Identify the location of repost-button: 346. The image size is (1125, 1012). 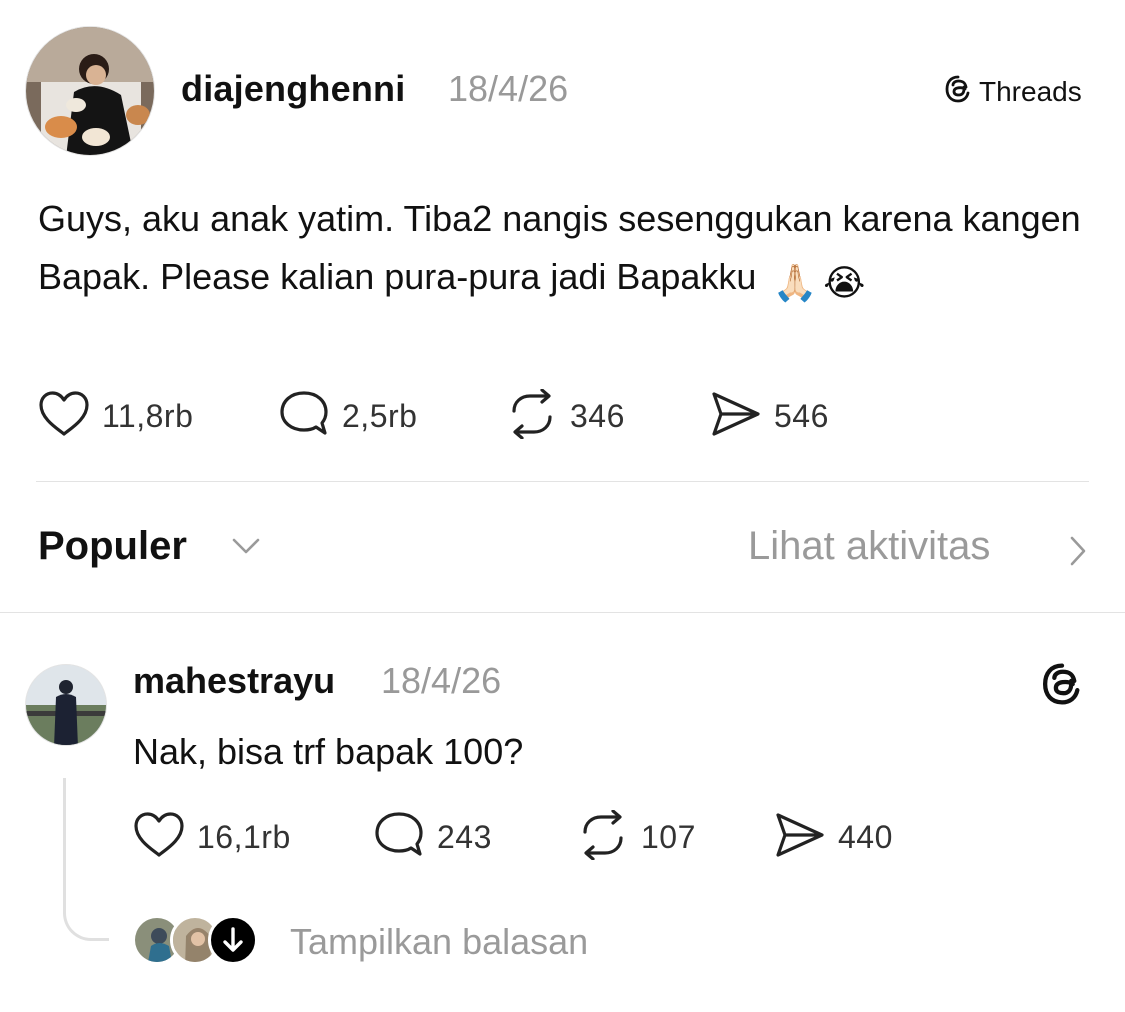
(608, 416).